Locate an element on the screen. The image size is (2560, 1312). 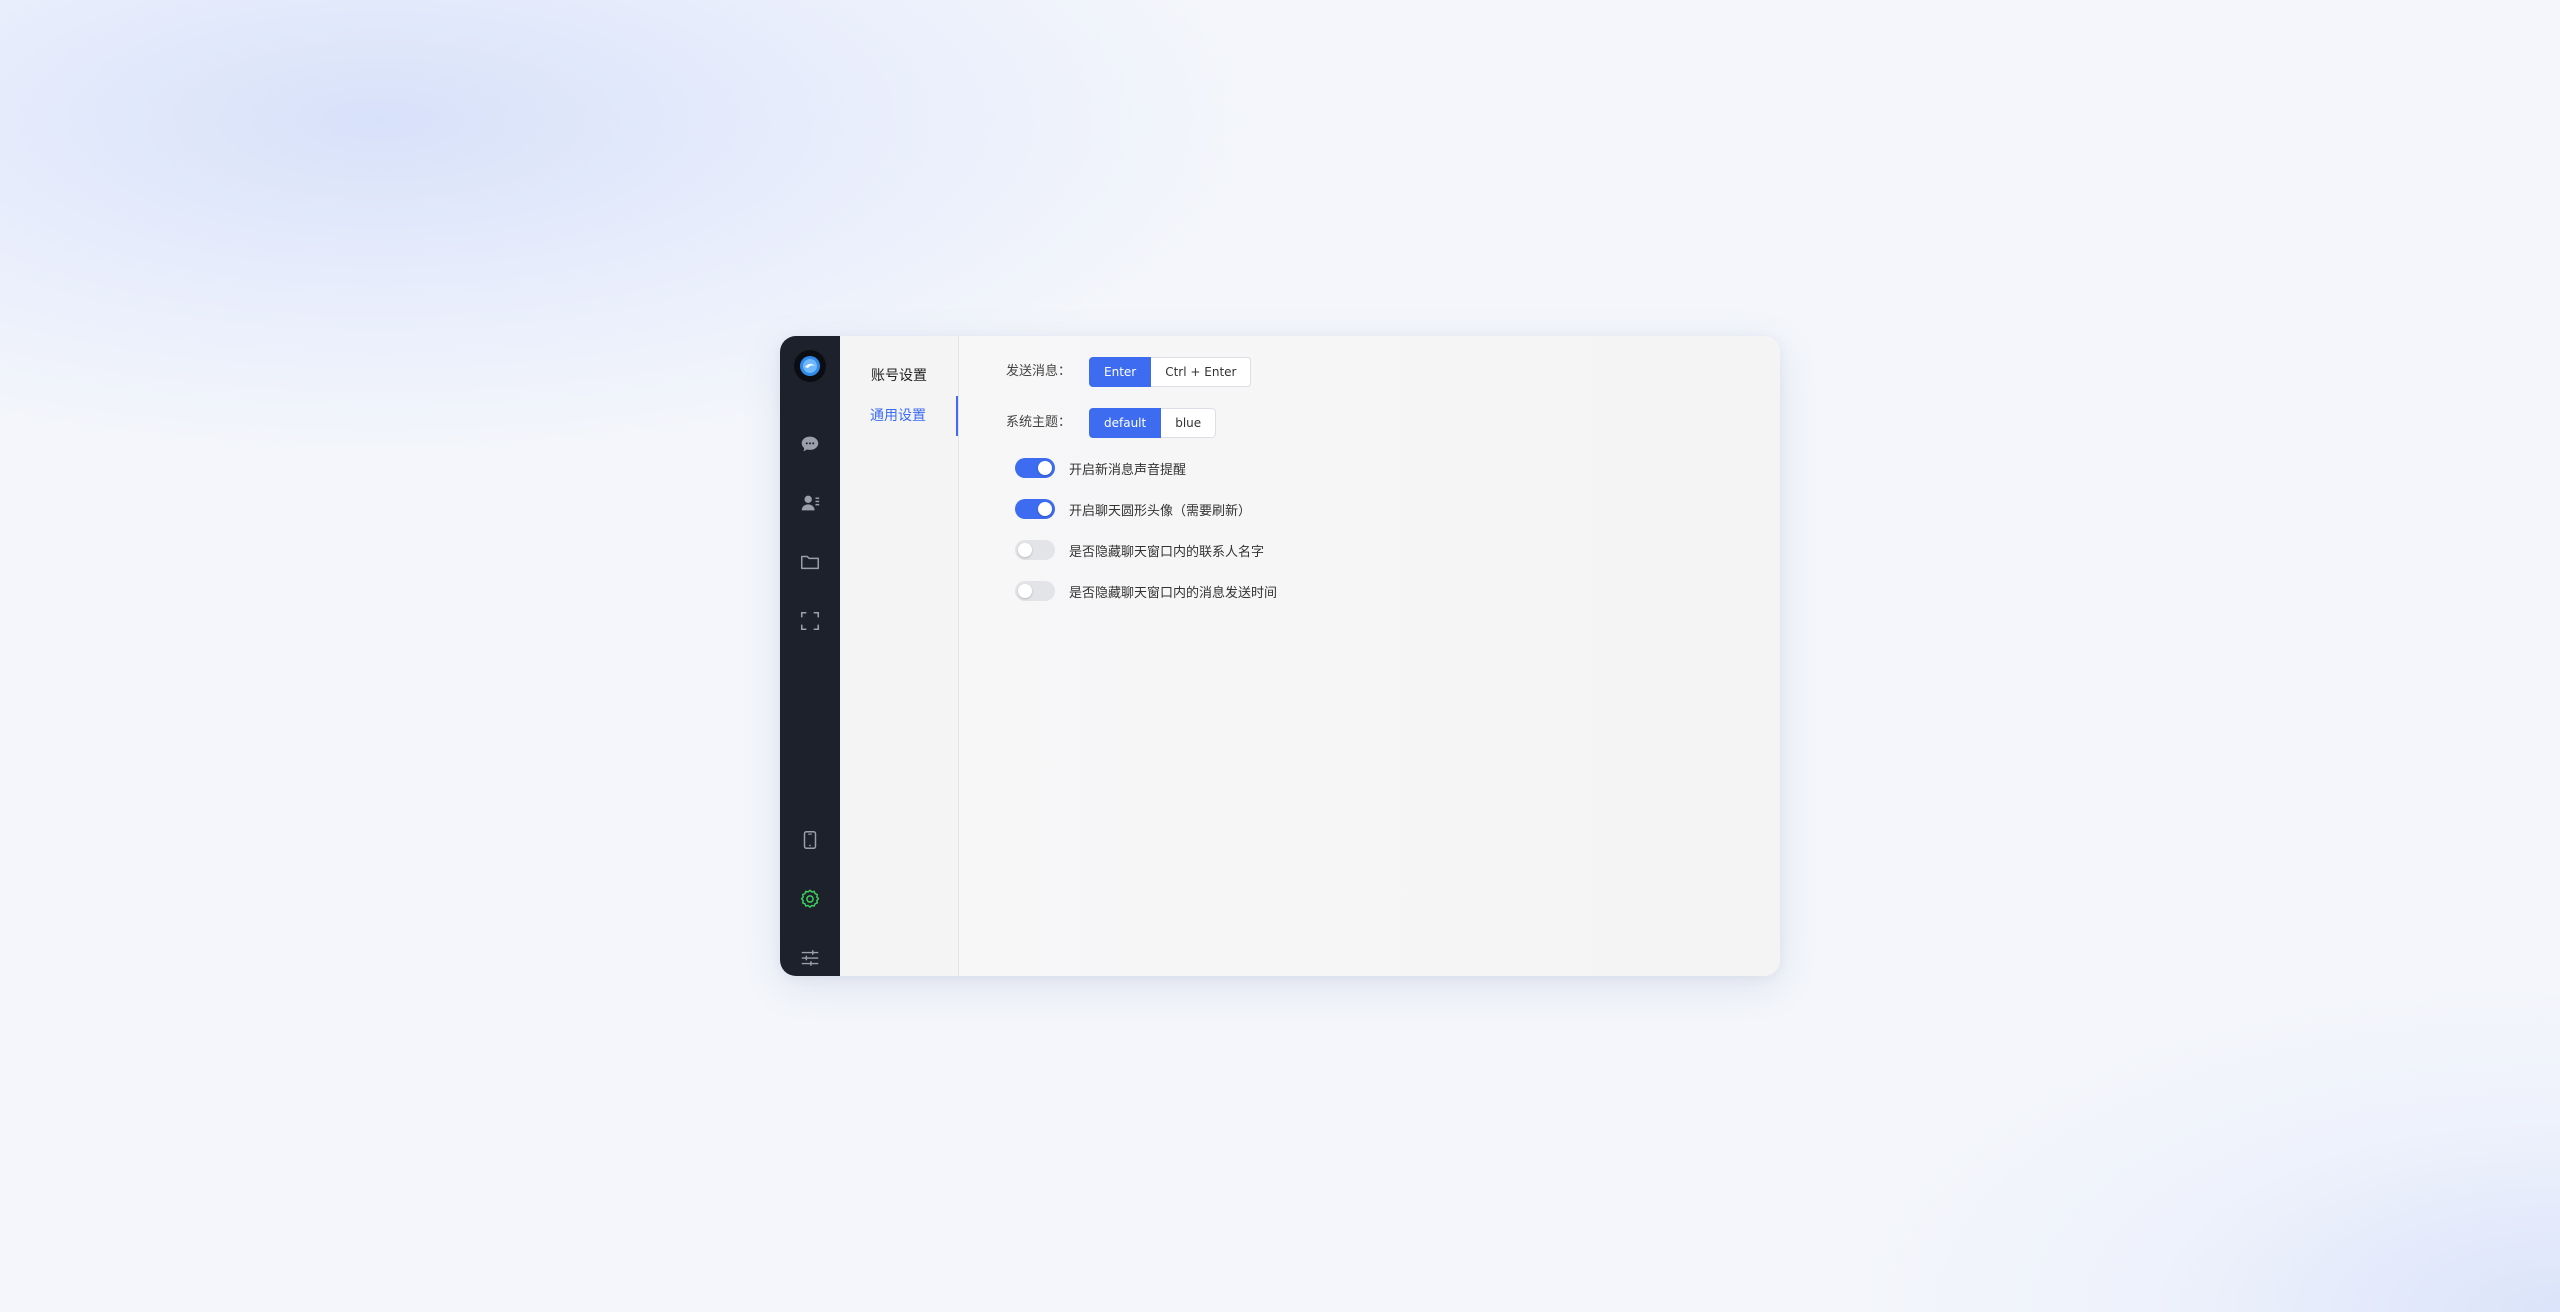
preferences-nav is located at coordinates (810, 958).